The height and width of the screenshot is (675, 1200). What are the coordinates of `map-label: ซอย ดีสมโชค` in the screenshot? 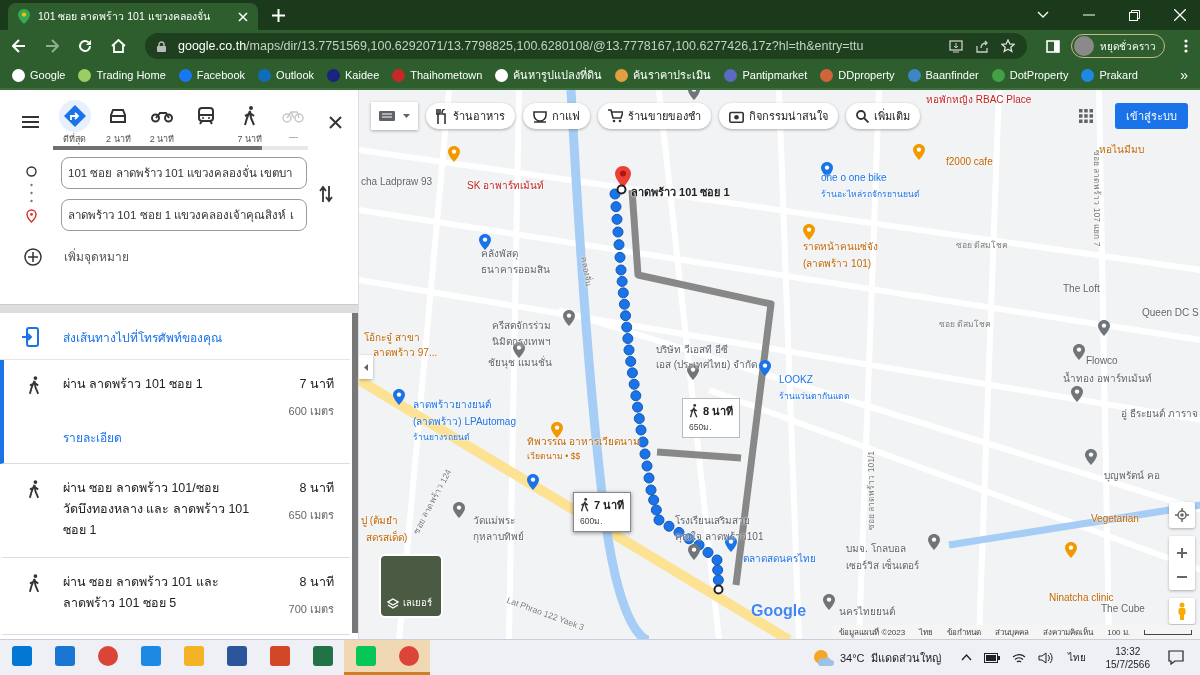 It's located at (965, 324).